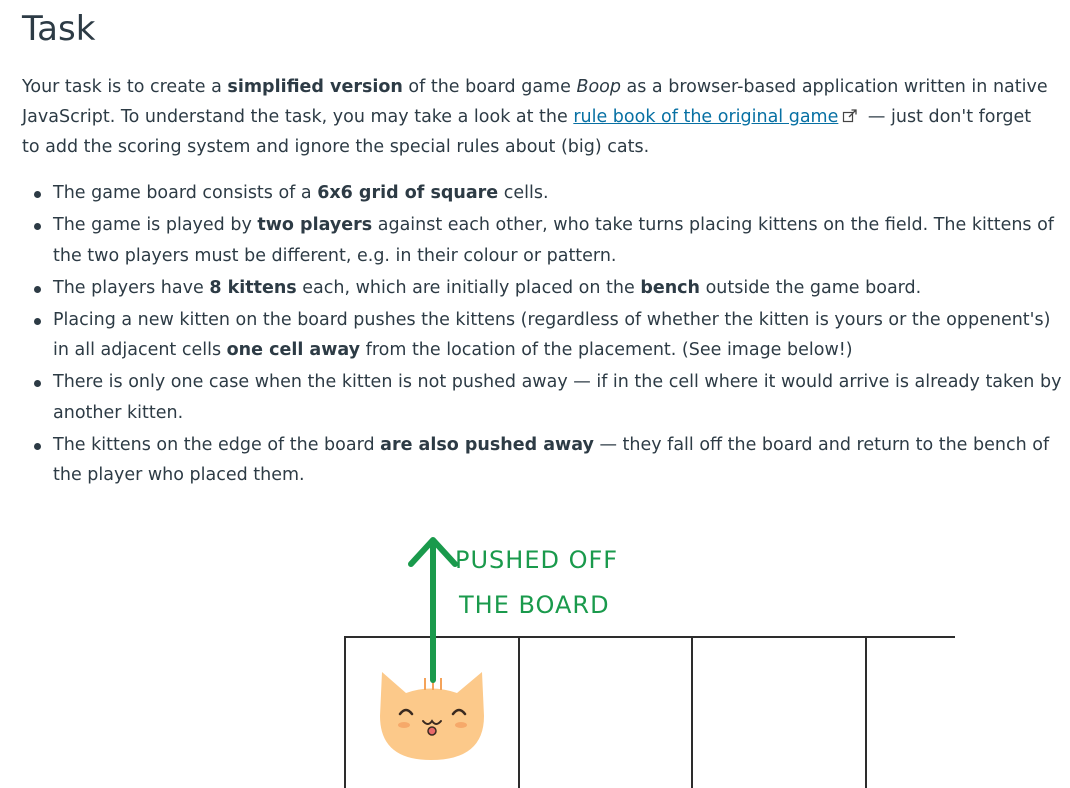 The image size is (1070, 788). Describe the element at coordinates (432, 716) in the screenshot. I see `kitten-icon` at that location.